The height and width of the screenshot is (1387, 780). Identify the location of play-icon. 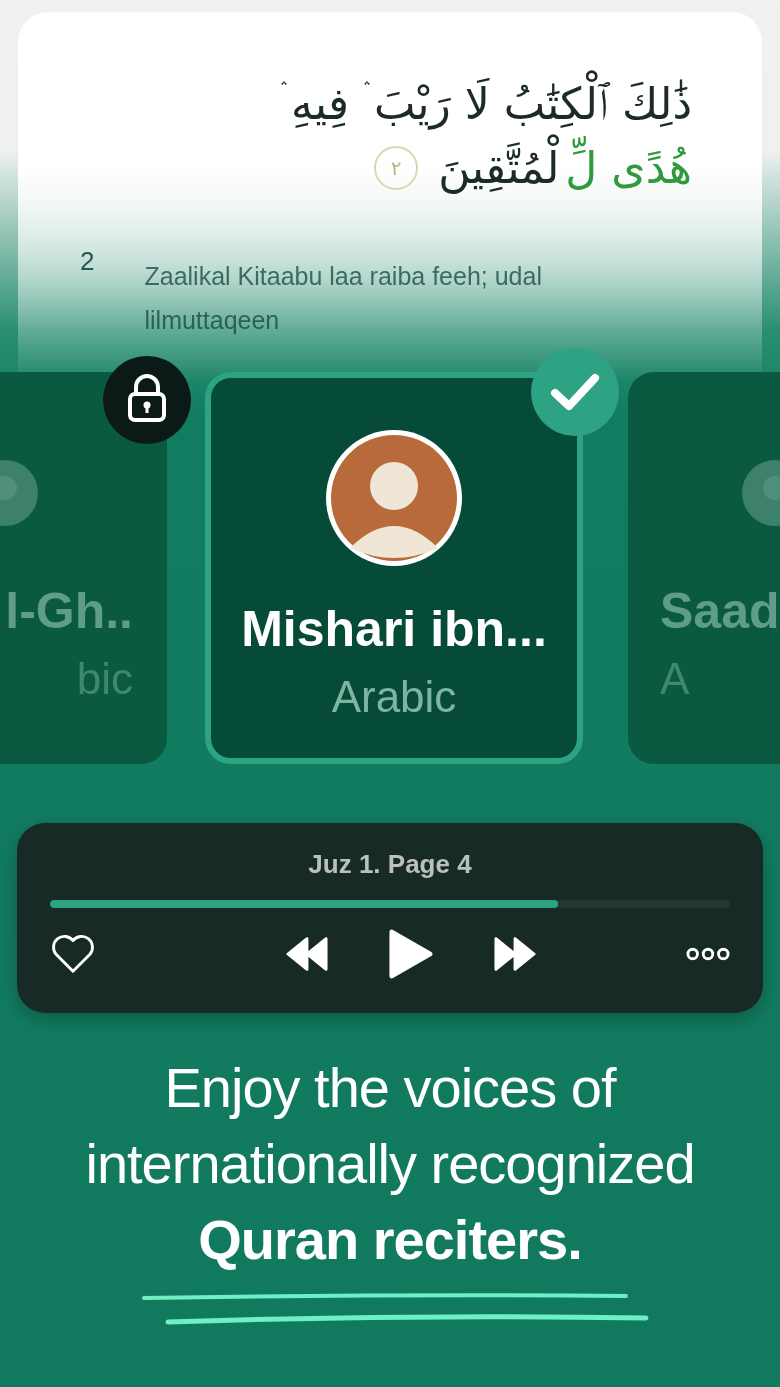
(411, 954).